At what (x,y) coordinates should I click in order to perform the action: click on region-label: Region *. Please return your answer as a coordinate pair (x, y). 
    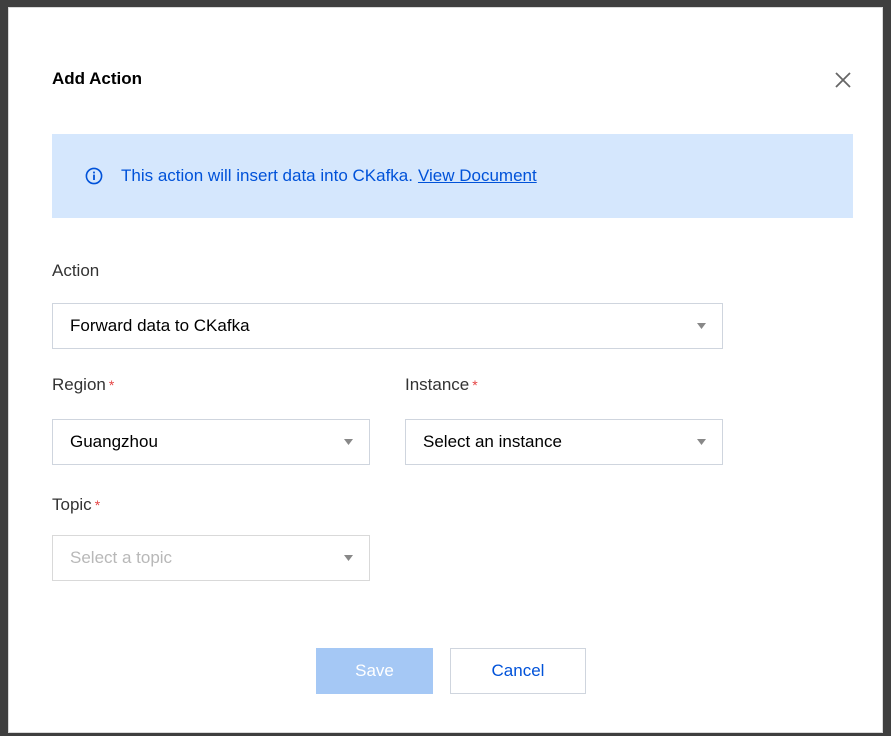
    Looking at the image, I should click on (83, 385).